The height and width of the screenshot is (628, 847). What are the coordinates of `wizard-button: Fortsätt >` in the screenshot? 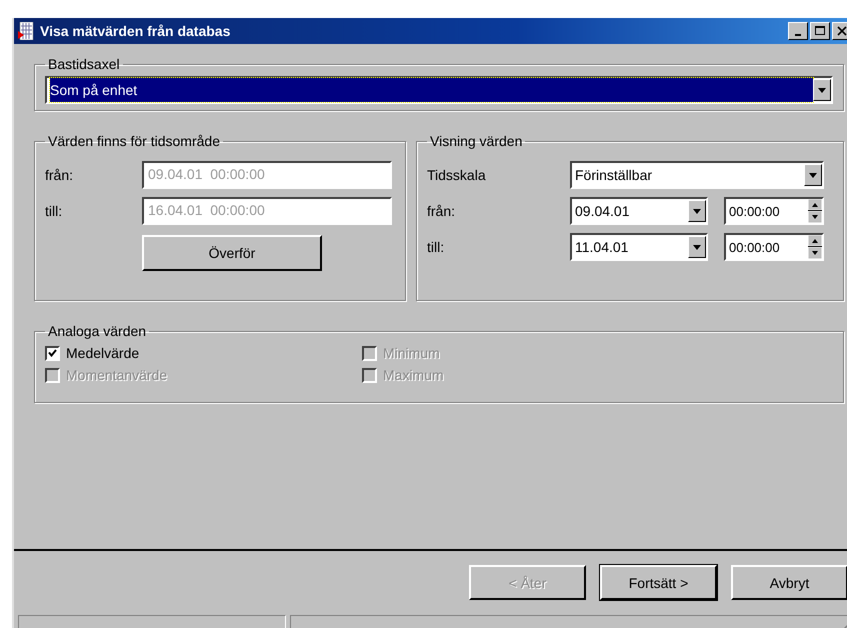 It's located at (658, 582).